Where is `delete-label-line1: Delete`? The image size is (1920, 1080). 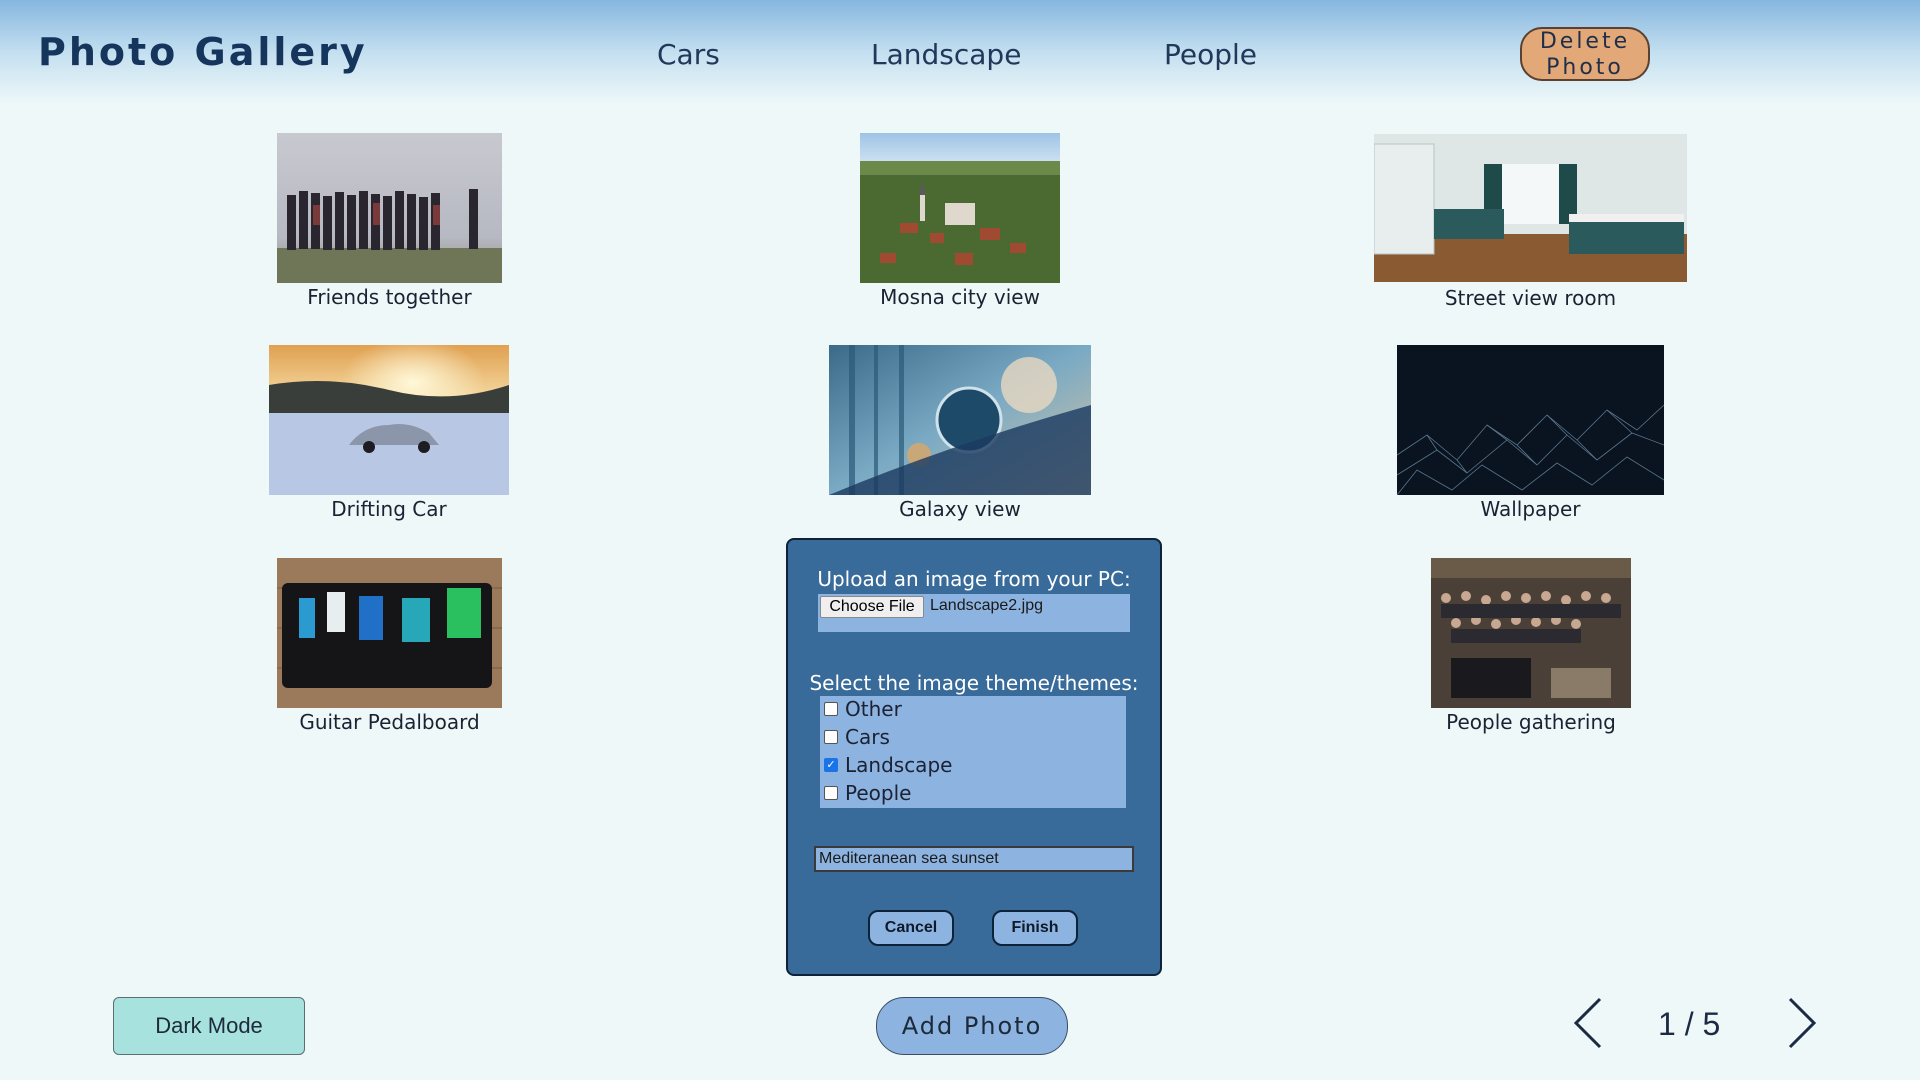
delete-label-line1: Delete is located at coordinates (1585, 41).